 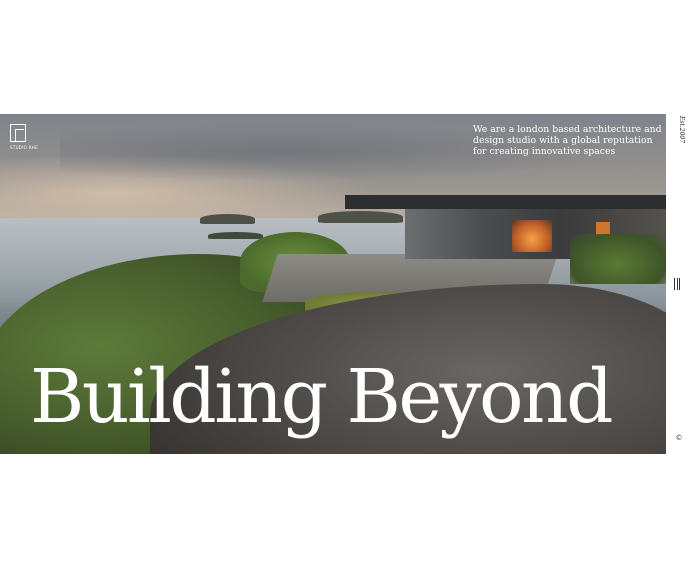 What do you see at coordinates (18, 133) in the screenshot?
I see `logo-mark-icon` at bounding box center [18, 133].